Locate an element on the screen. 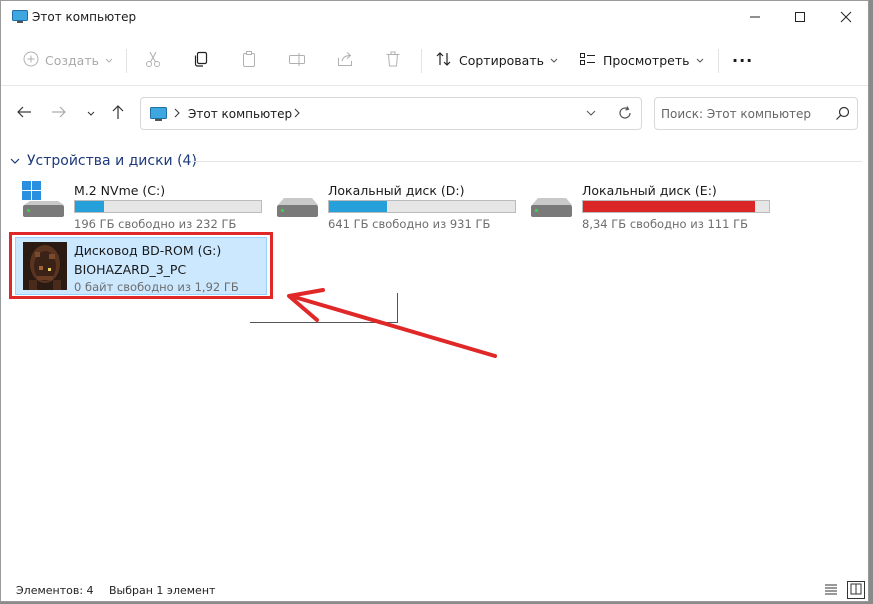 The width and height of the screenshot is (873, 604). drive-free-space: 196 ГБ свободно из 232 ГБ is located at coordinates (155, 224).